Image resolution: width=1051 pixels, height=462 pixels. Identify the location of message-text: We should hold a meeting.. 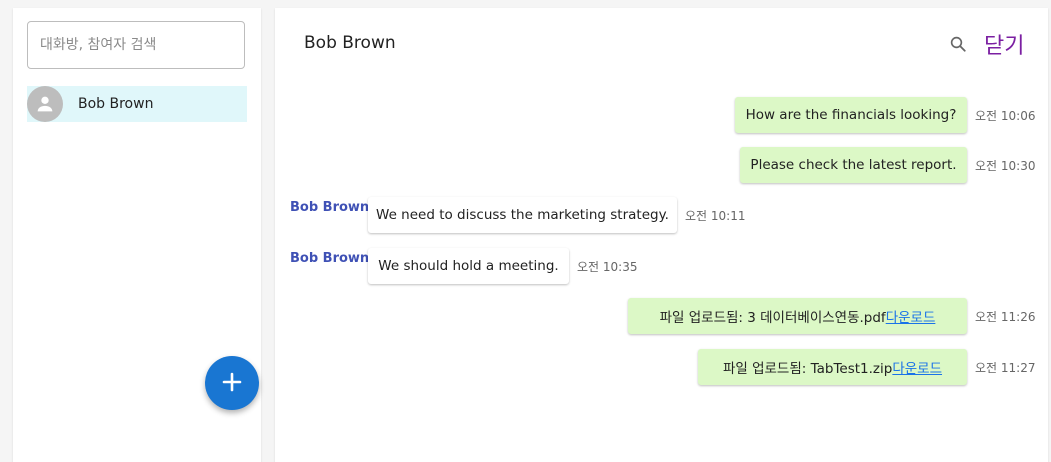
(468, 266).